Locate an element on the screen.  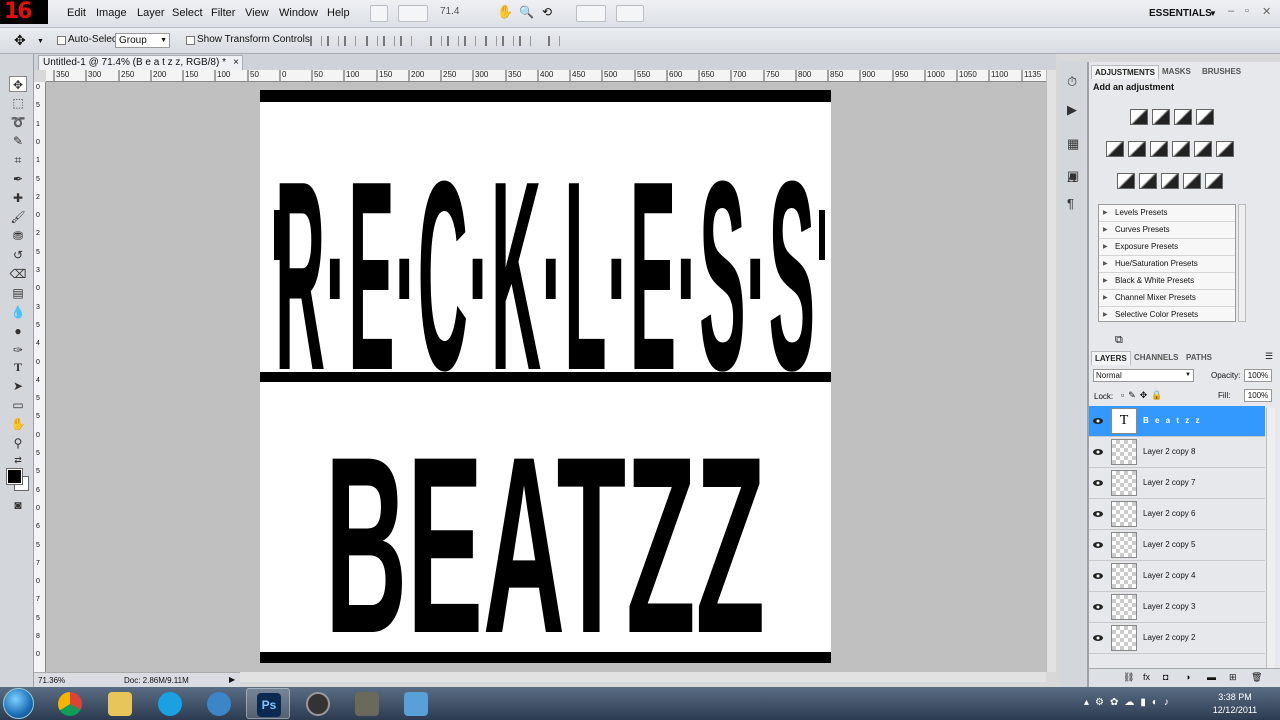
threshold-icon is located at coordinates (1170, 181).